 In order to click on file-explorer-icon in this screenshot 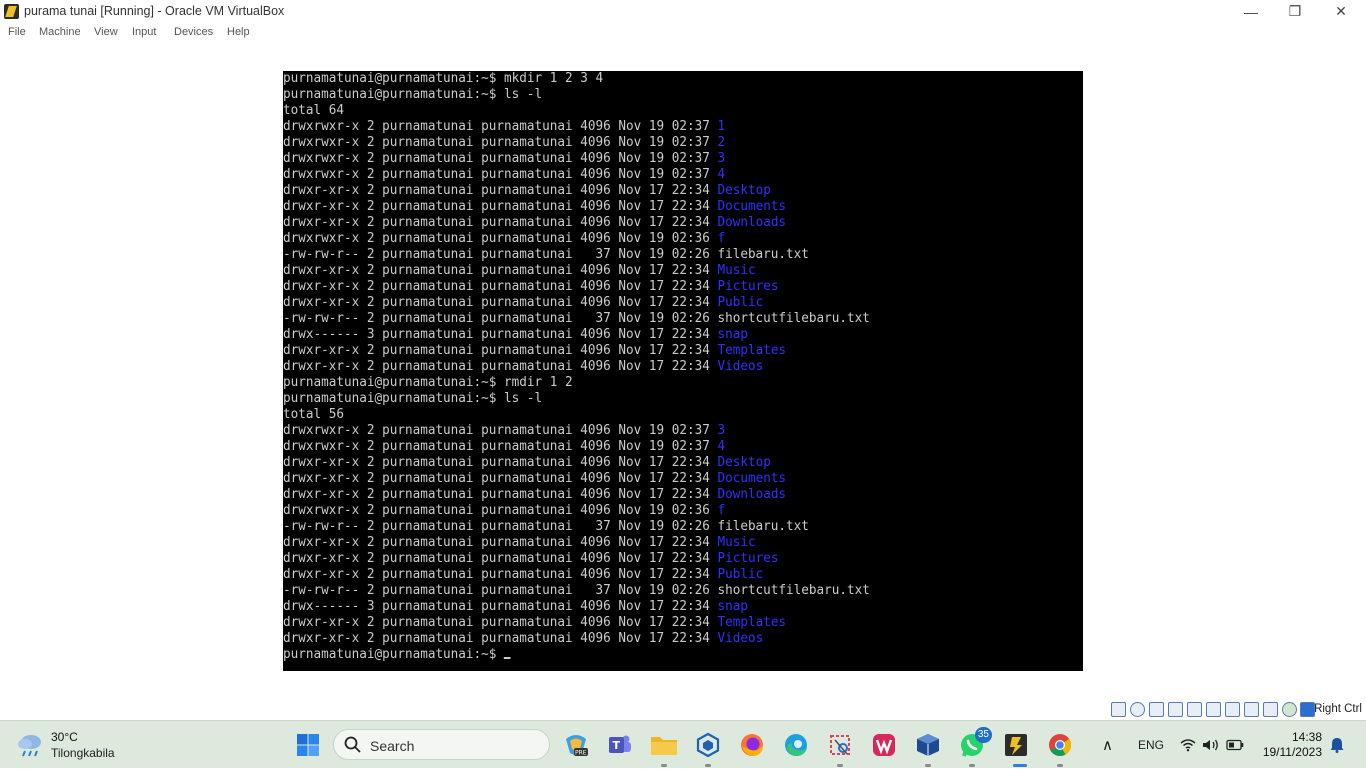, I will do `click(664, 745)`.